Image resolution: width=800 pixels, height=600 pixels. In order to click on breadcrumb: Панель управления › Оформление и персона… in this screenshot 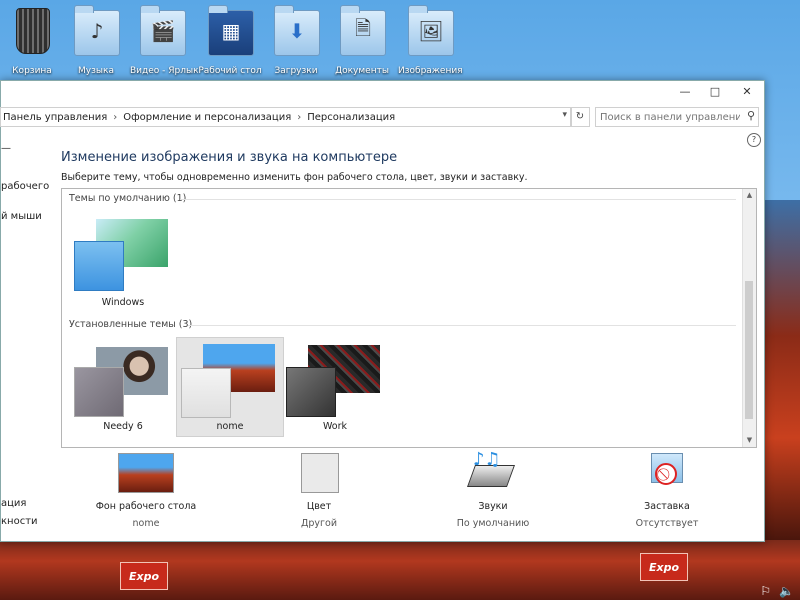, I will do `click(286, 117)`.